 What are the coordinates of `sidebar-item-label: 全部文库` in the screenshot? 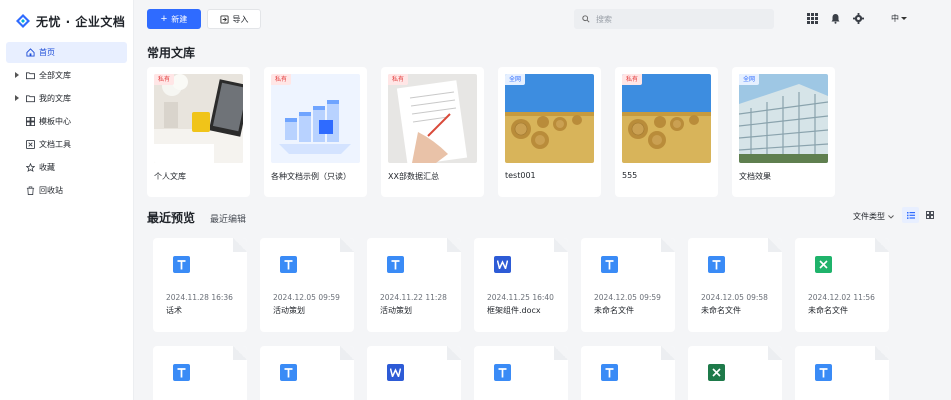 It's located at (55, 75).